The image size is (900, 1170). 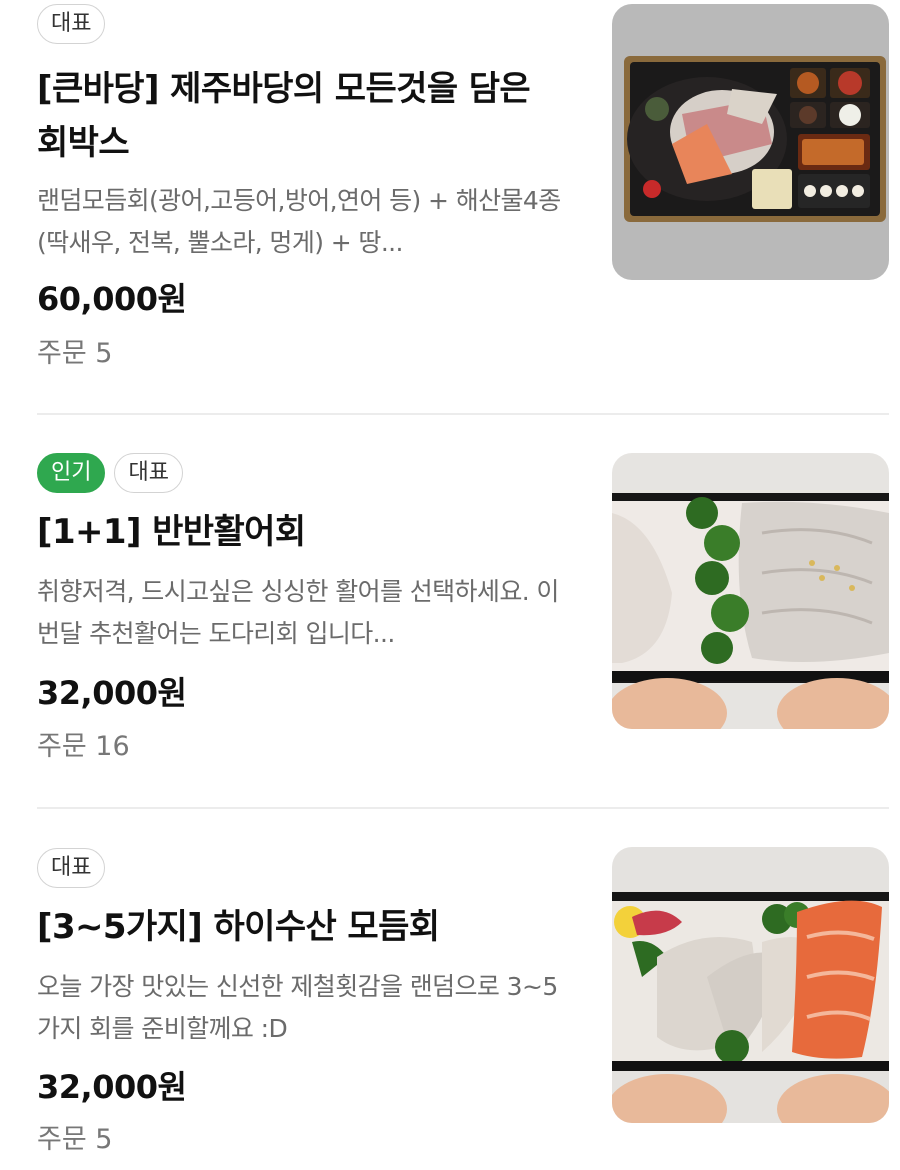 I want to click on menu-item-price: 60,000원, so click(x=112, y=299).